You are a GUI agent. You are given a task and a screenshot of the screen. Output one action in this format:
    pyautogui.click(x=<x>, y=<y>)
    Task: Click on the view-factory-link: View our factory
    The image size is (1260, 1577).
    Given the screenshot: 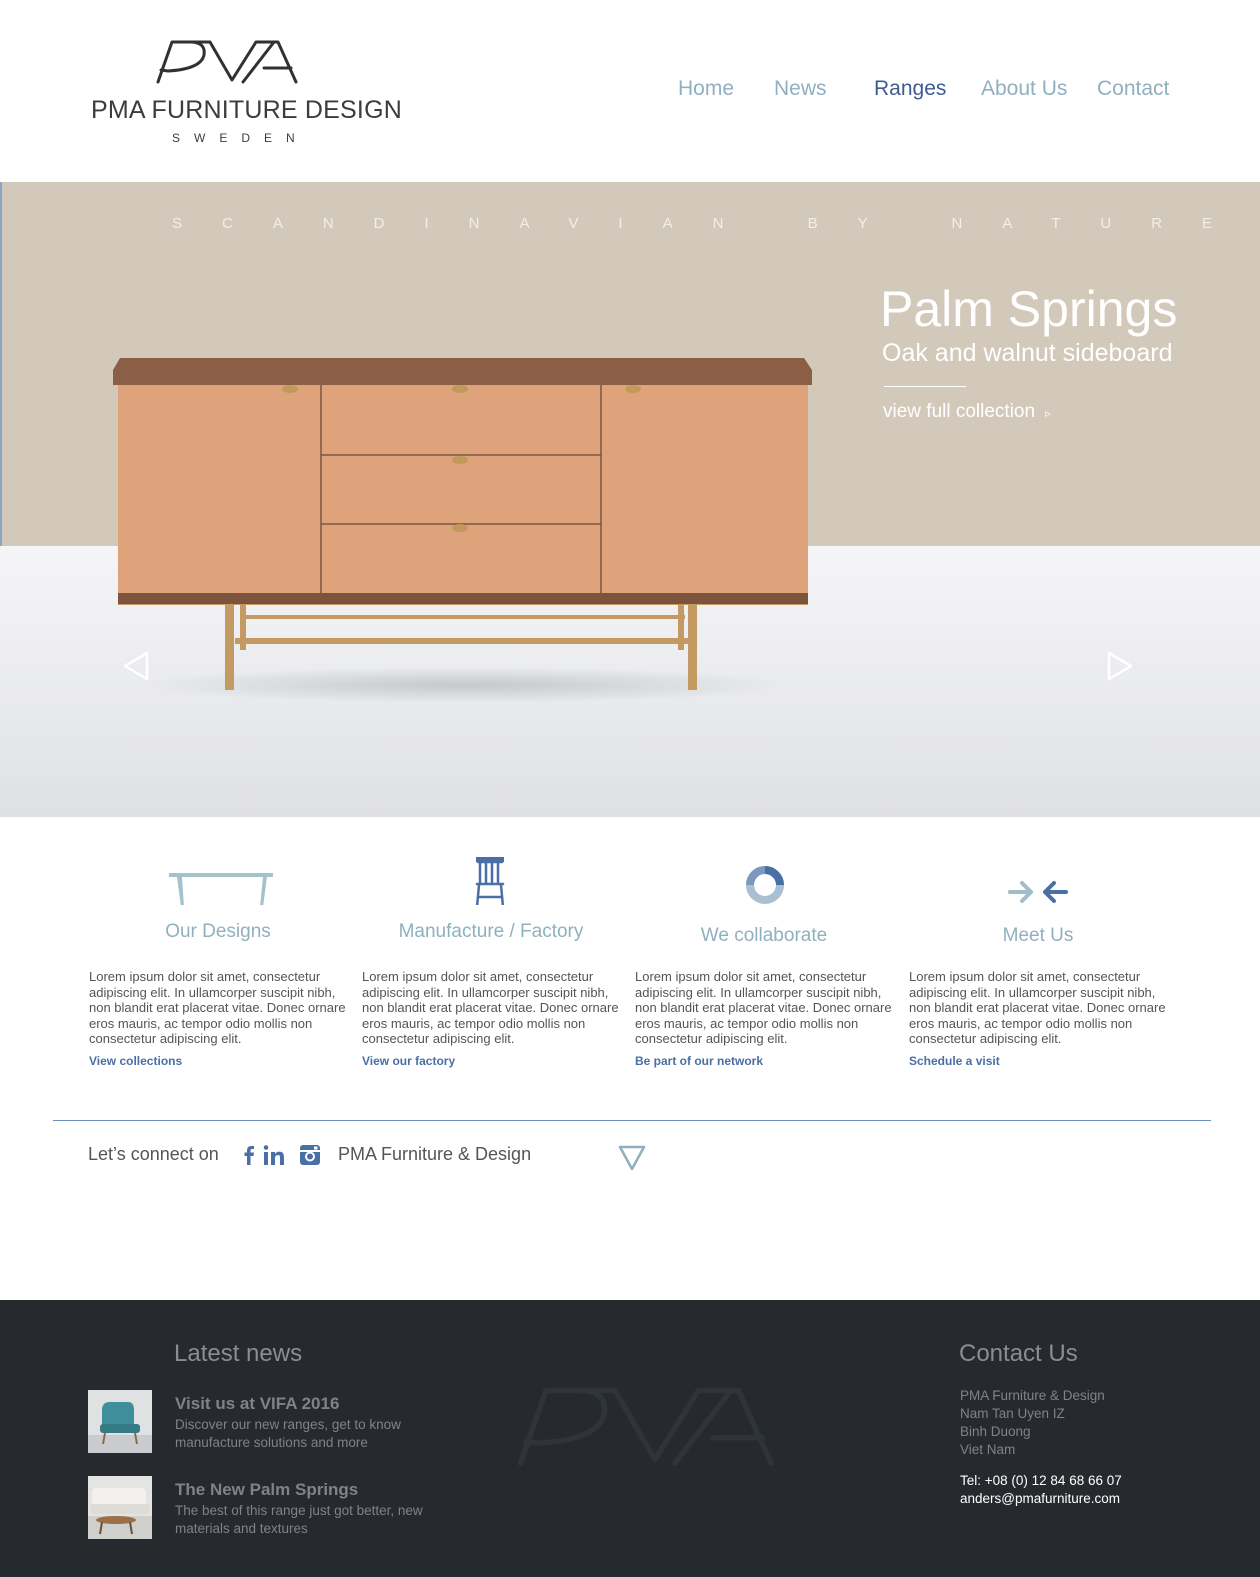 What is the action you would take?
    pyautogui.click(x=408, y=1061)
    